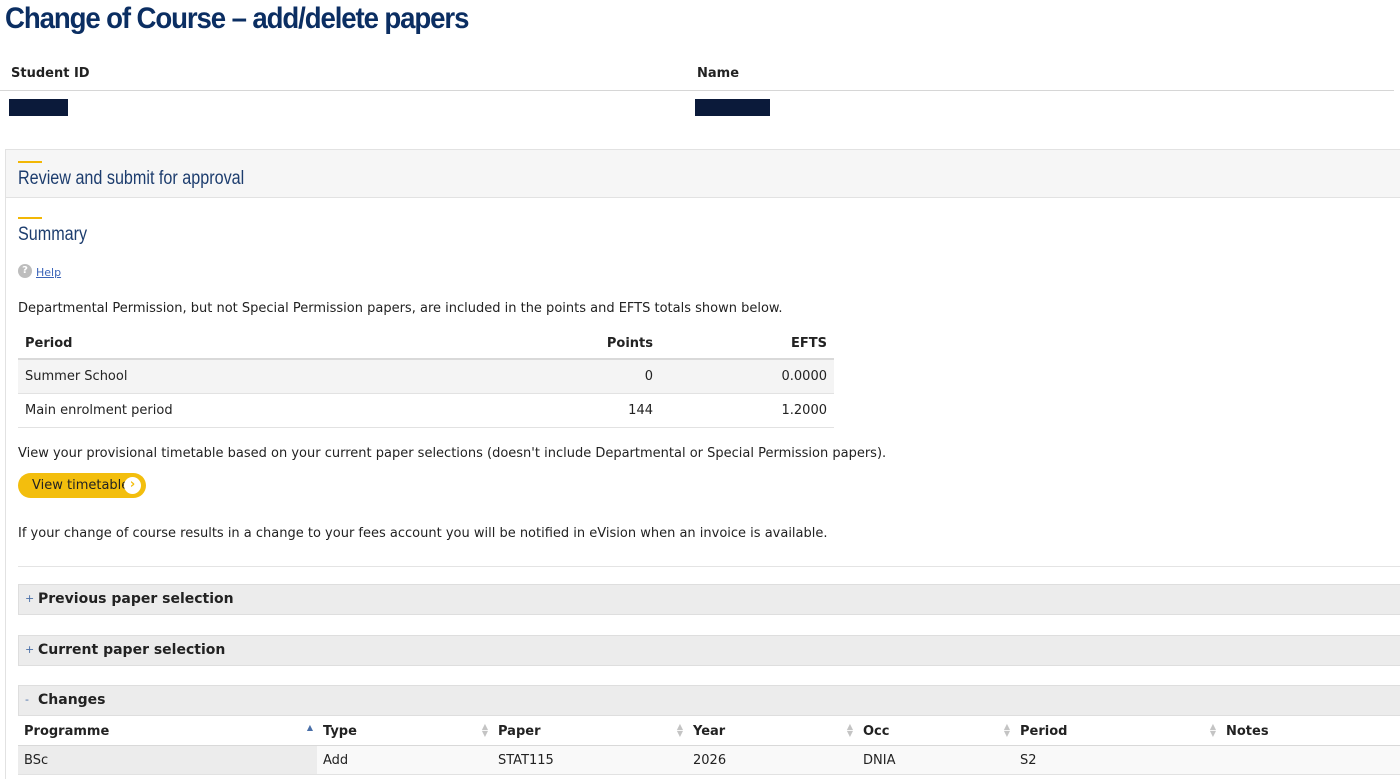 This screenshot has width=1400, height=779. I want to click on summary-row: Summer School 0 0.0000, so click(426, 376).